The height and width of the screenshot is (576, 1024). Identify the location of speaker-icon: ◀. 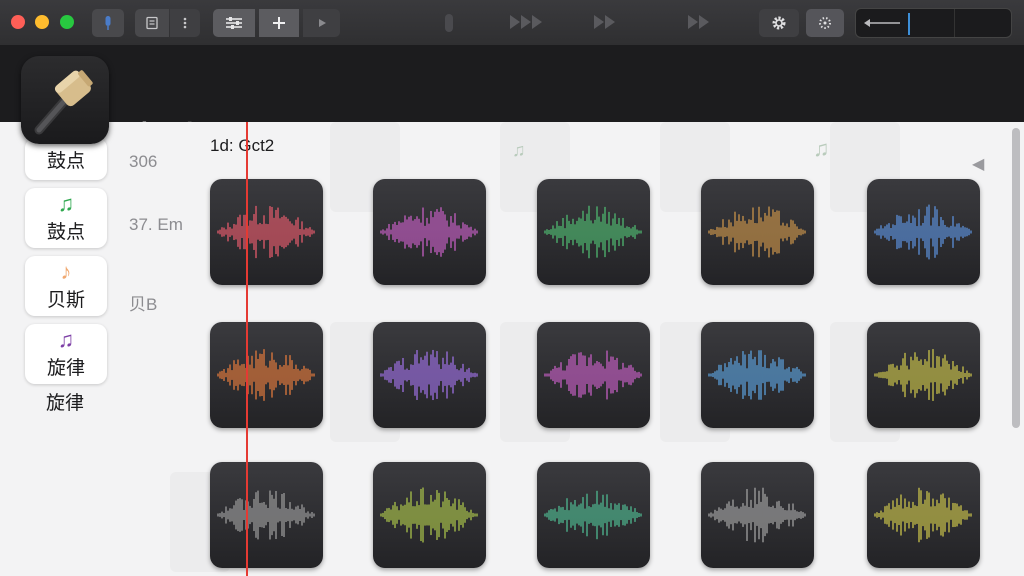
(978, 164).